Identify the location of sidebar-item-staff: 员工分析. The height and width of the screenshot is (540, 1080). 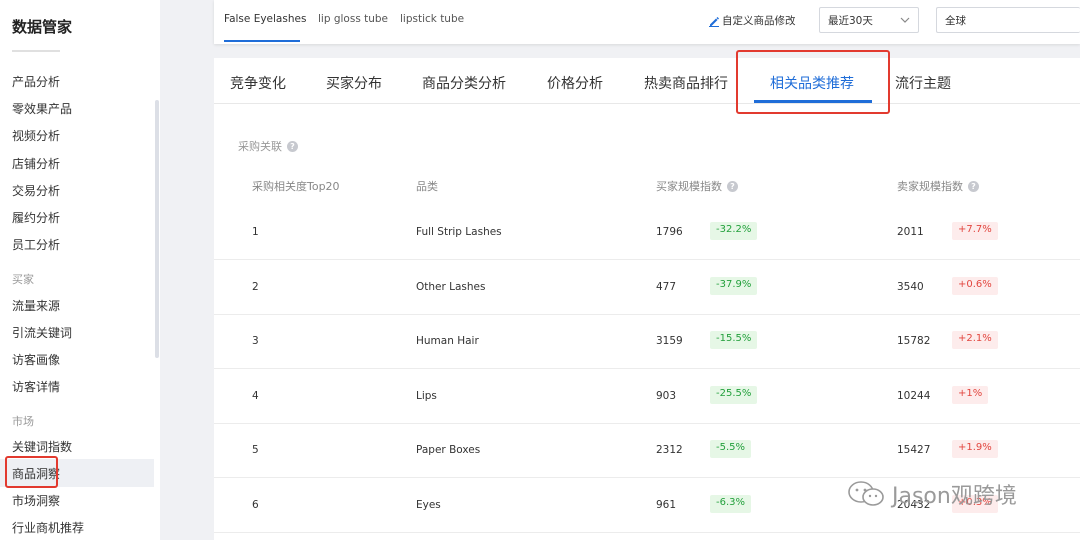
(36, 244).